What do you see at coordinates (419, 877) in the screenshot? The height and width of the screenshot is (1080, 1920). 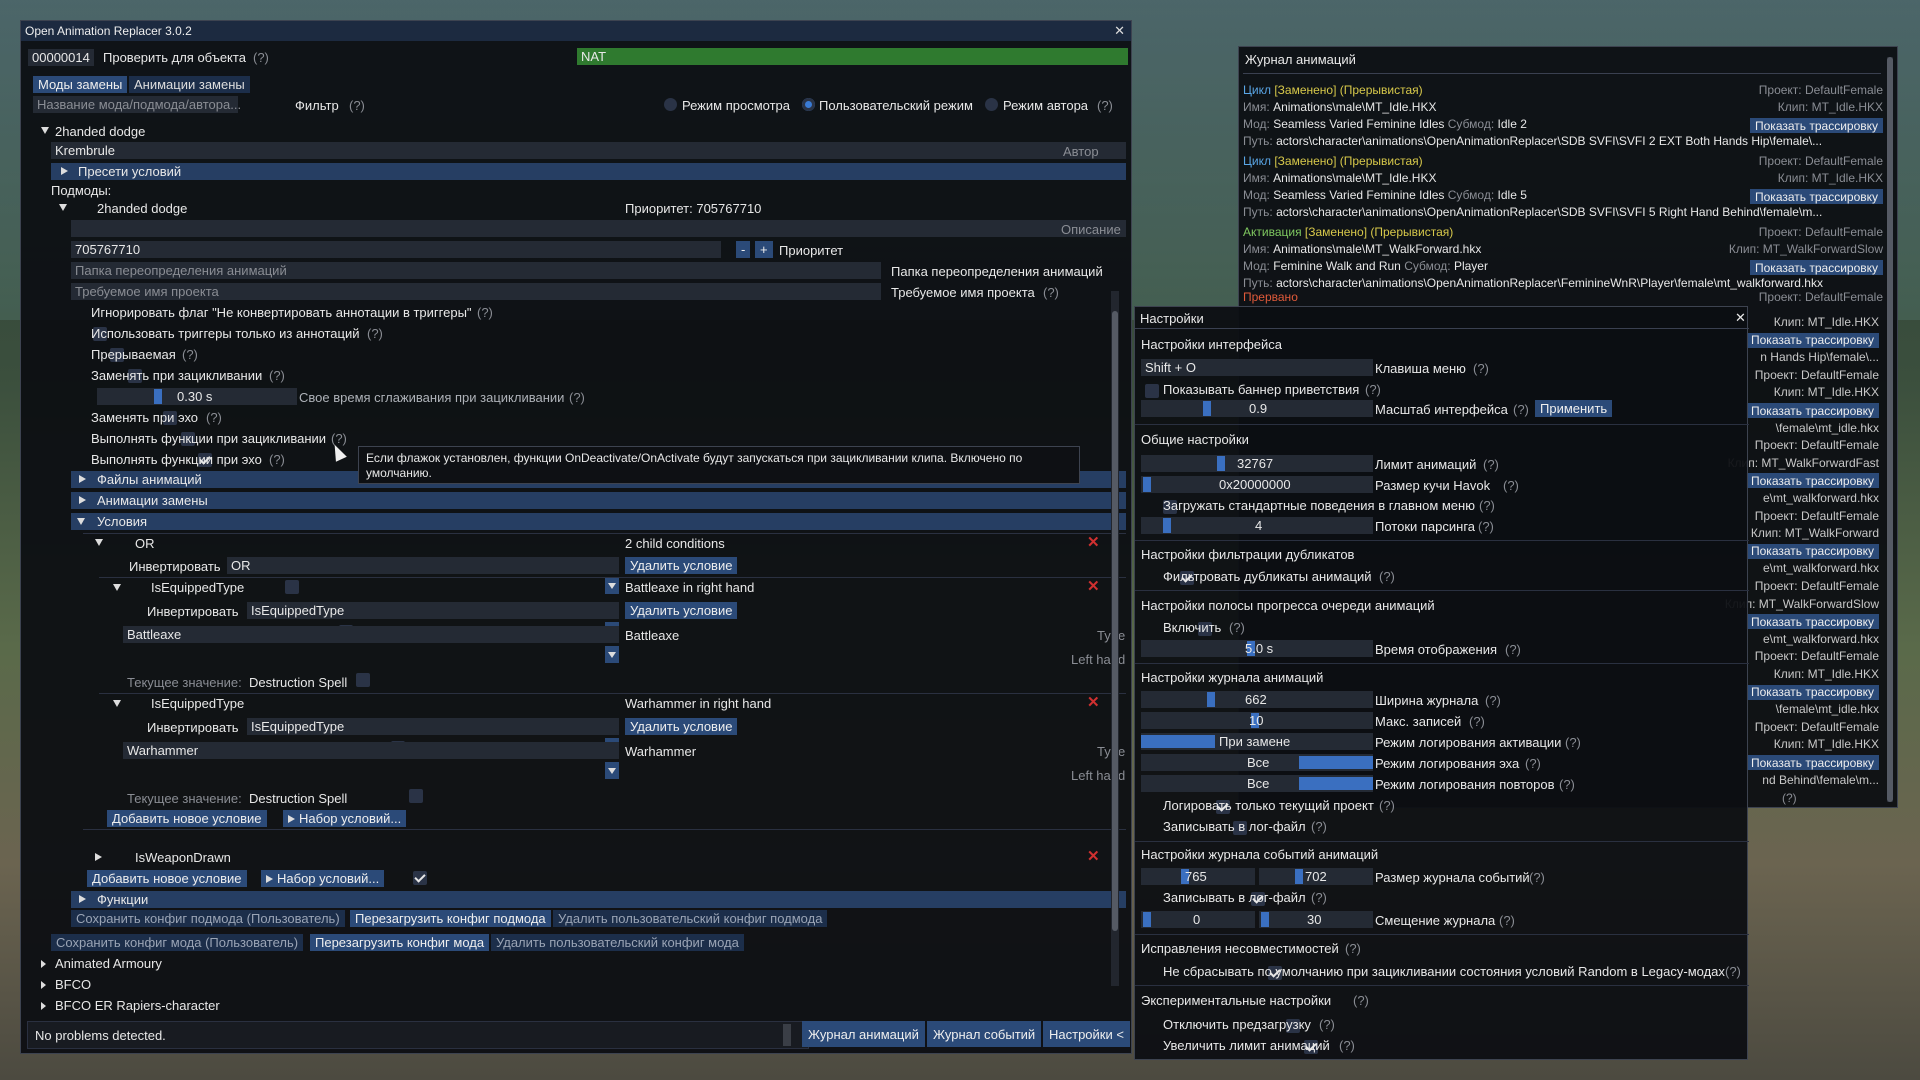 I see `condition-checkbox` at bounding box center [419, 877].